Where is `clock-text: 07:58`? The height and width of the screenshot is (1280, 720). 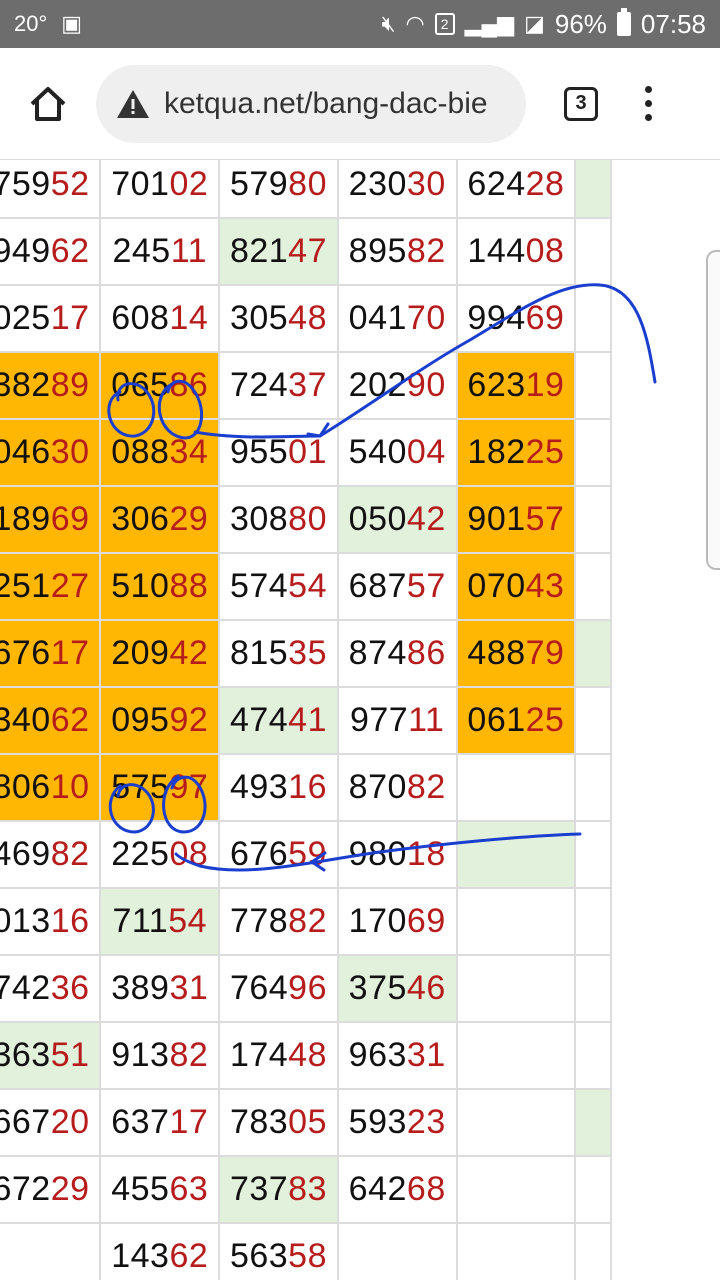 clock-text: 07:58 is located at coordinates (673, 23).